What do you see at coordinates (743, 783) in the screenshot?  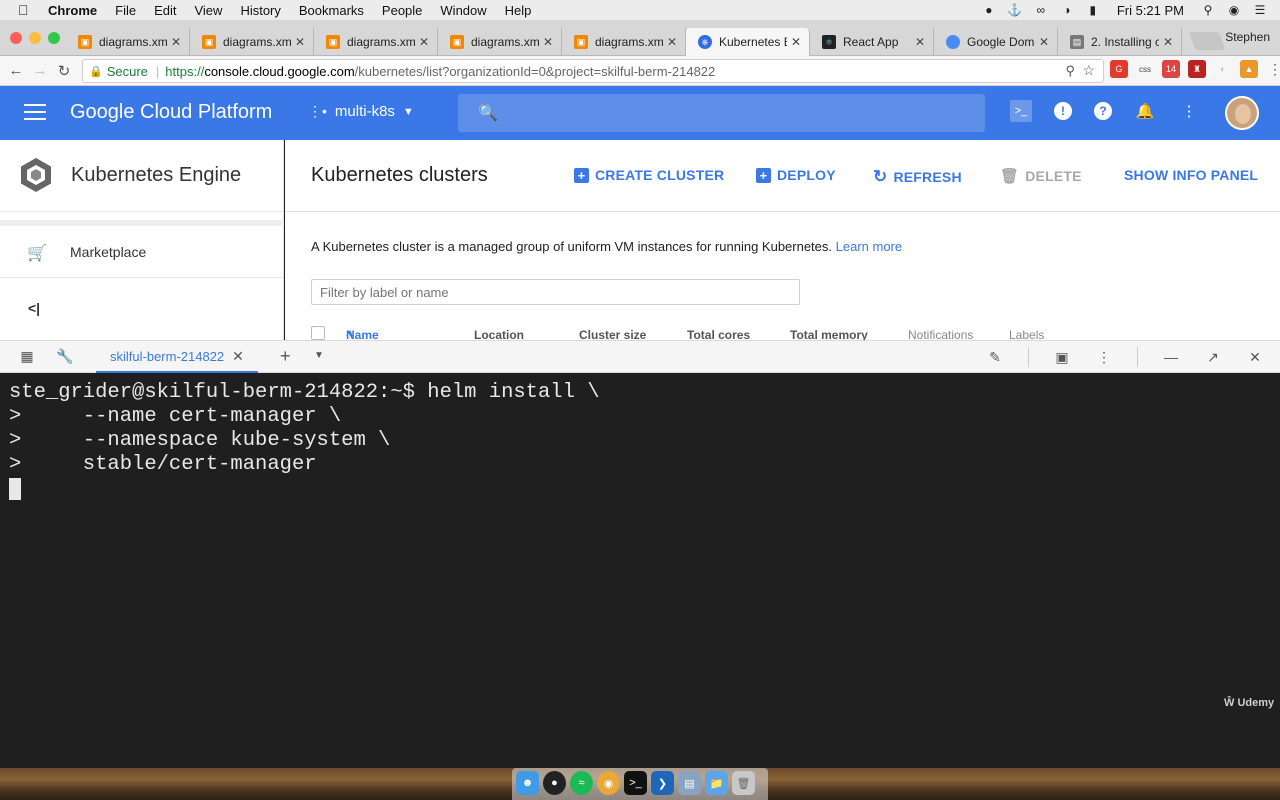 I see `trash-icon: 🗑` at bounding box center [743, 783].